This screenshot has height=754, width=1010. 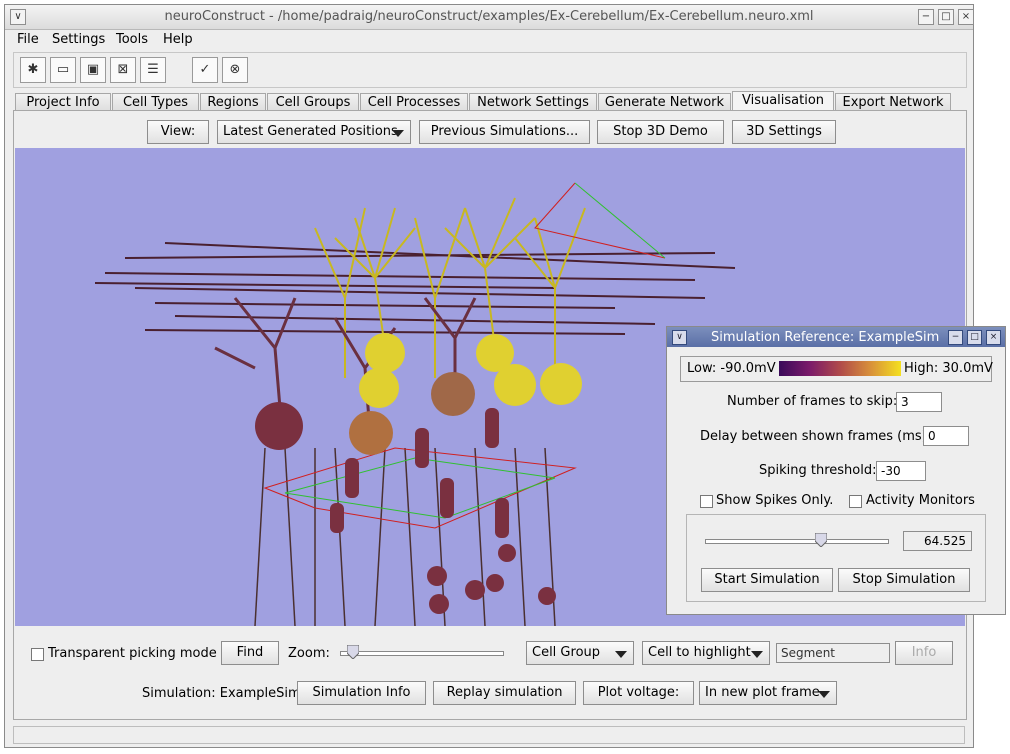 What do you see at coordinates (816, 436) in the screenshot?
I see `delay-label: Delay between shown frames (ms):` at bounding box center [816, 436].